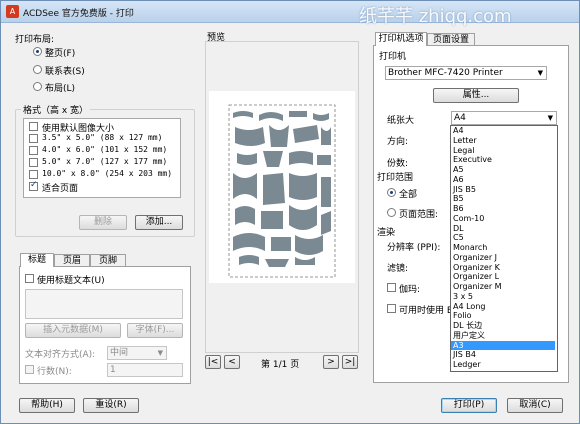 The image size is (580, 424). I want to click on layout-group-title: 打印布局:, so click(35, 40).